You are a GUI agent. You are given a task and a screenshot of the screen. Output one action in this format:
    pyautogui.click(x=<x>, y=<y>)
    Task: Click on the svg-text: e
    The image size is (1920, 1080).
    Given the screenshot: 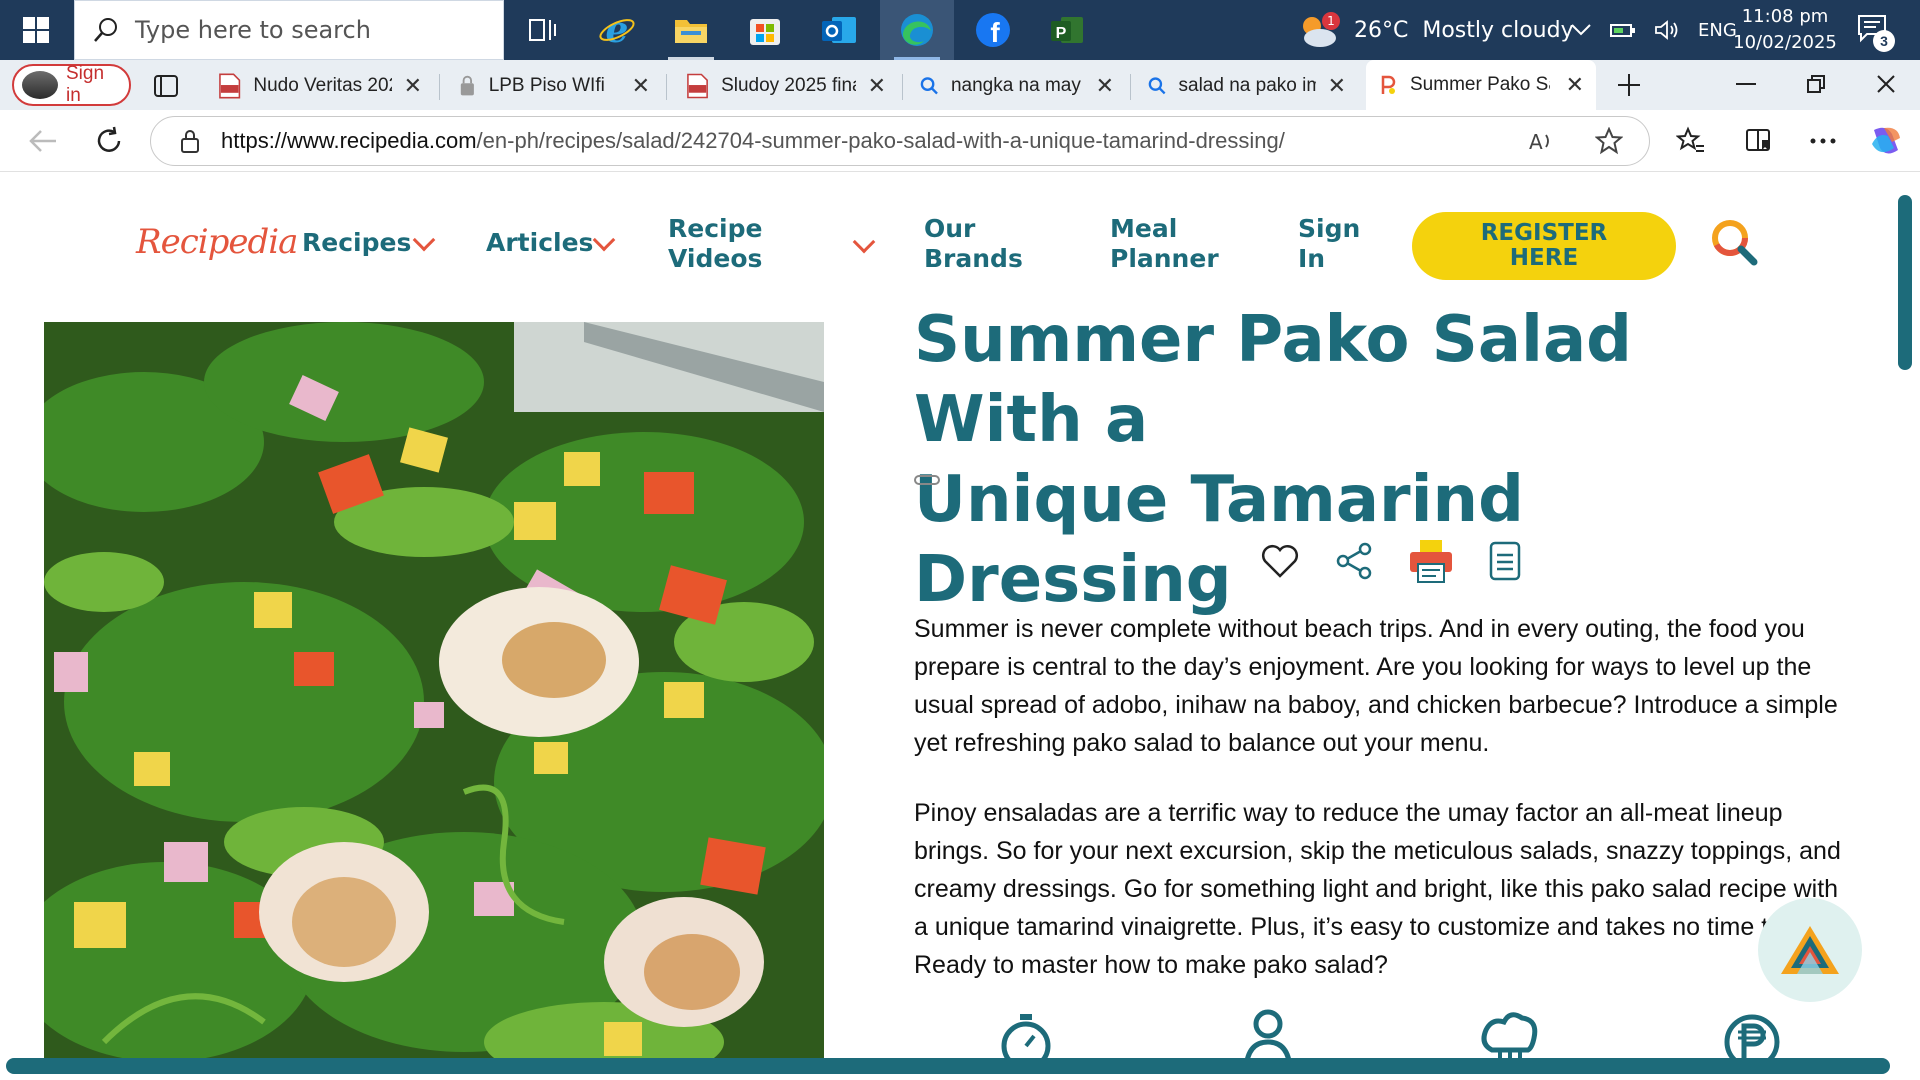 What is the action you would take?
    pyautogui.click(x=617, y=30)
    